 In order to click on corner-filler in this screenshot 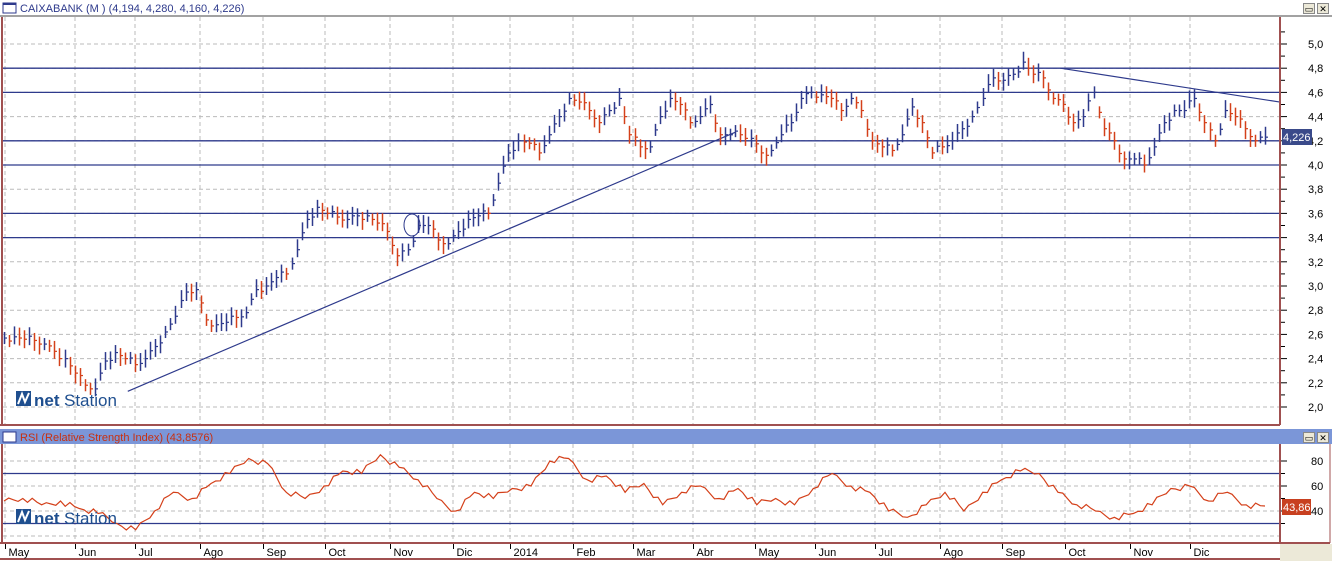, I will do `click(1306, 552)`.